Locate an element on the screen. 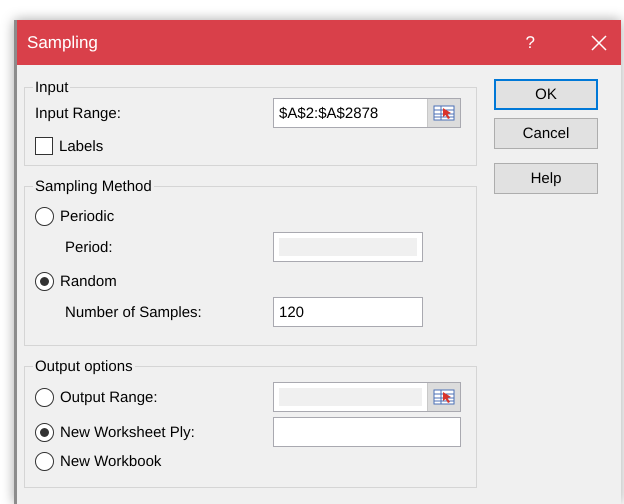 This screenshot has height=504, width=624. group-title: Output options is located at coordinates (84, 366).